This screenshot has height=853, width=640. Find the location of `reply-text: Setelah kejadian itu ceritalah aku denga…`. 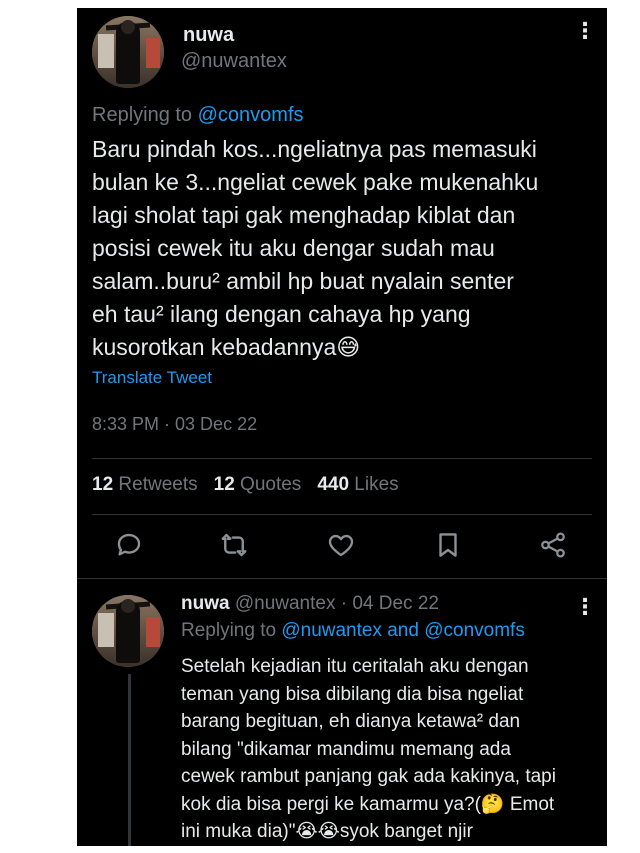

reply-text: Setelah kejadian itu ceritalah aku denga… is located at coordinates (368, 749).